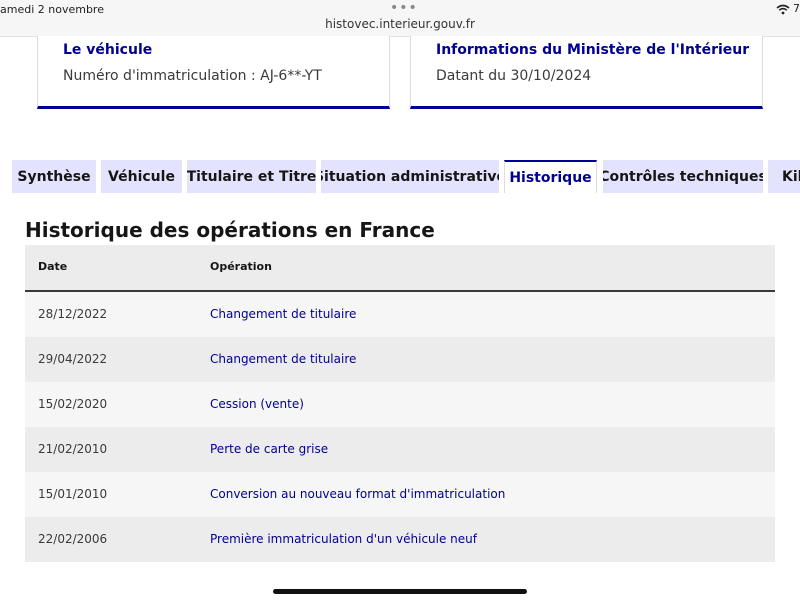  Describe the element at coordinates (400, 268) in the screenshot. I see `table-header: Date Opération` at that location.